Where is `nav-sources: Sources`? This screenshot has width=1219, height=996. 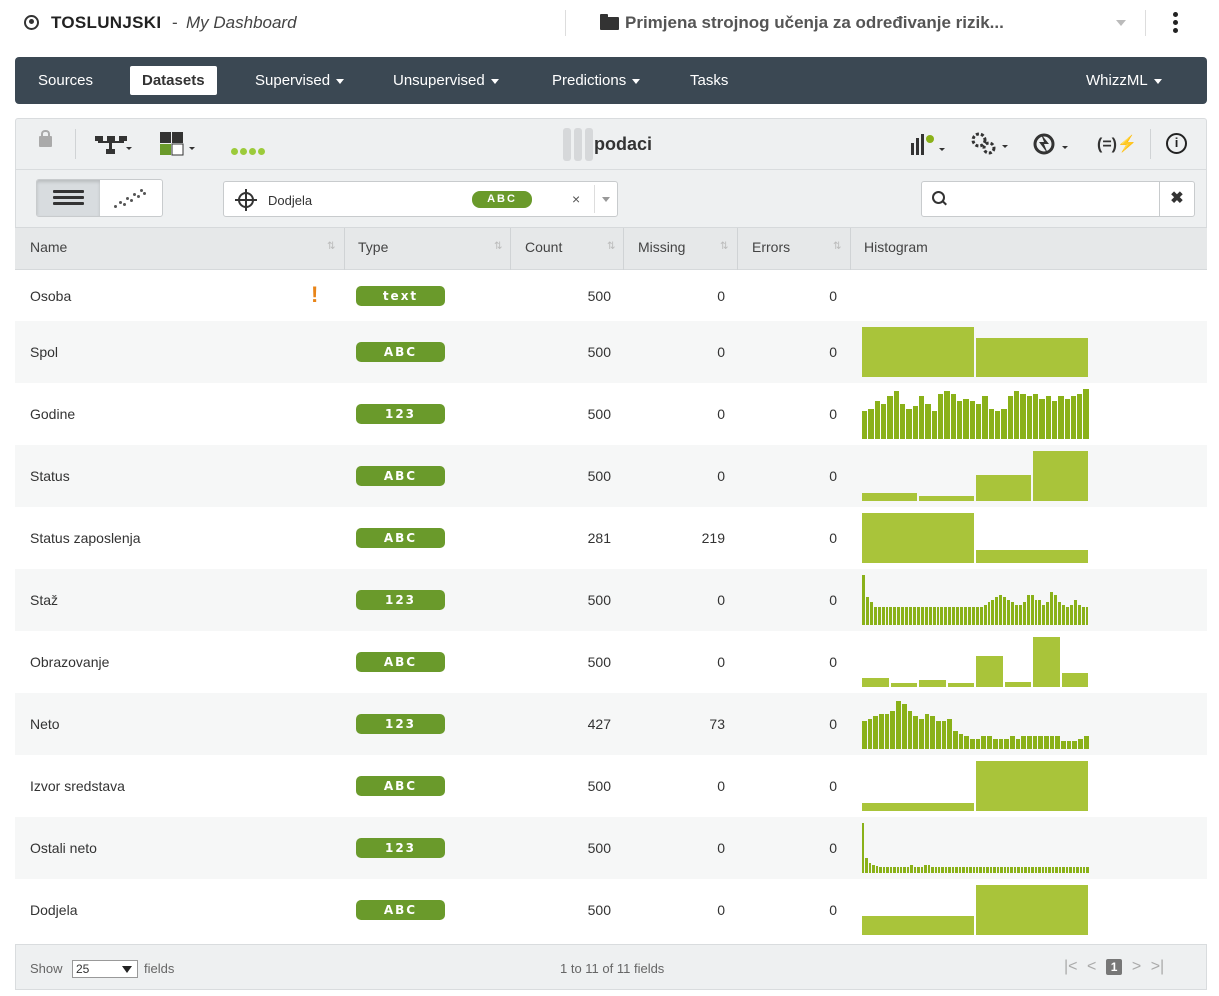
nav-sources: Sources is located at coordinates (65, 80).